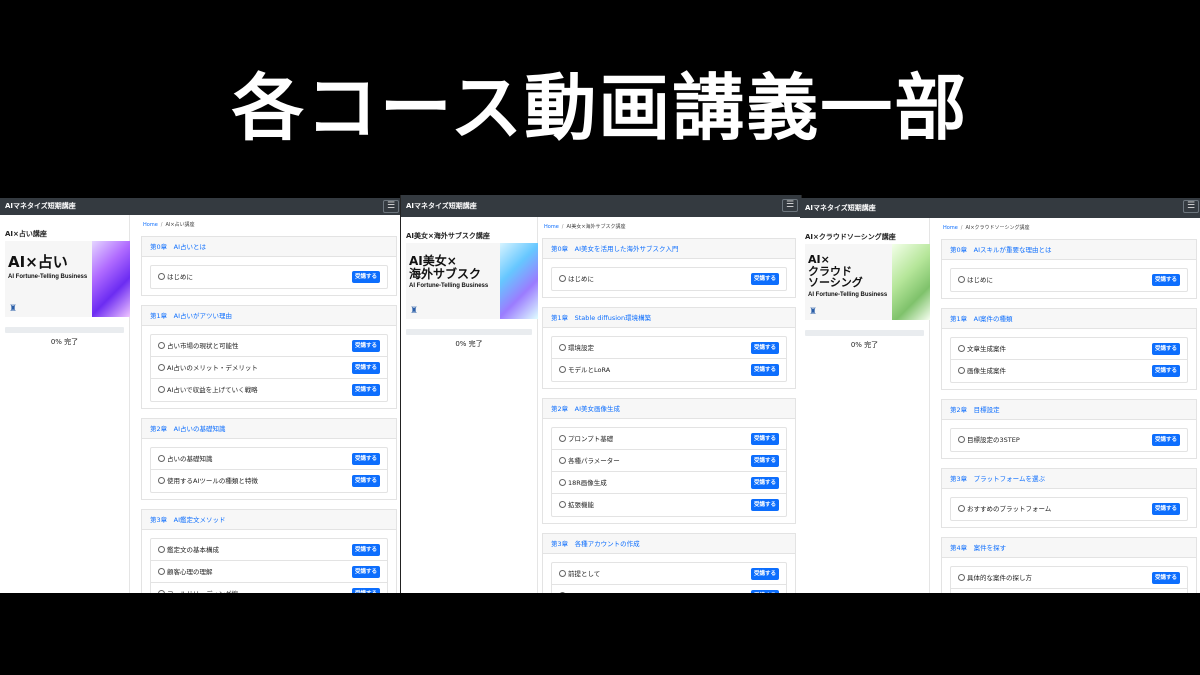  What do you see at coordinates (1069, 250) in the screenshot?
I see `chapter-title: 第0章 AIスキルが重要な理由とは` at bounding box center [1069, 250].